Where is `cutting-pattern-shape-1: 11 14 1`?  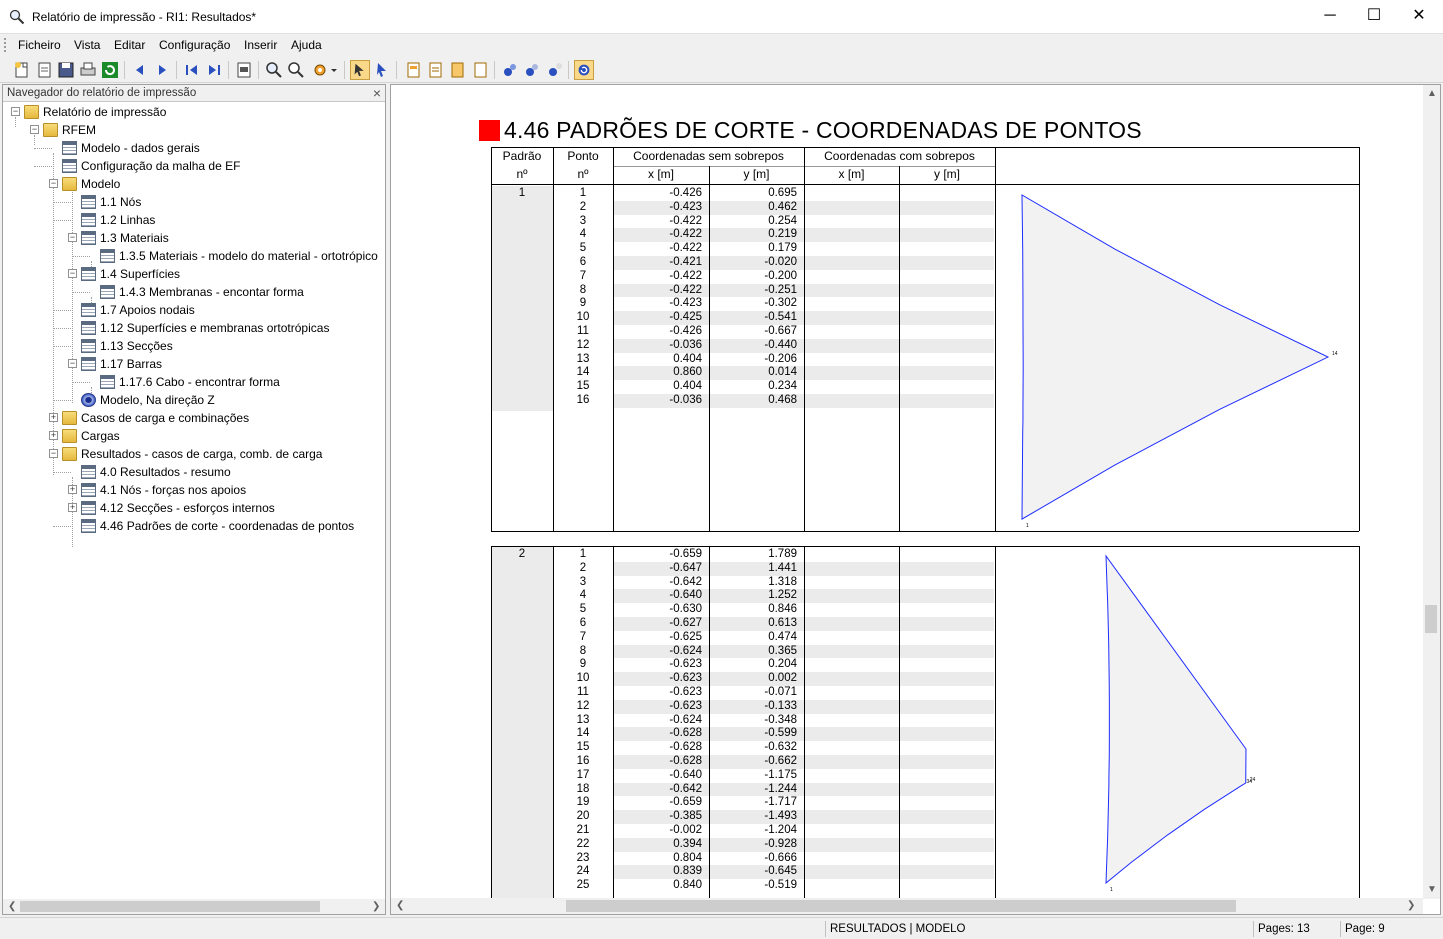 cutting-pattern-shape-1: 11 14 1 is located at coordinates (1179, 361).